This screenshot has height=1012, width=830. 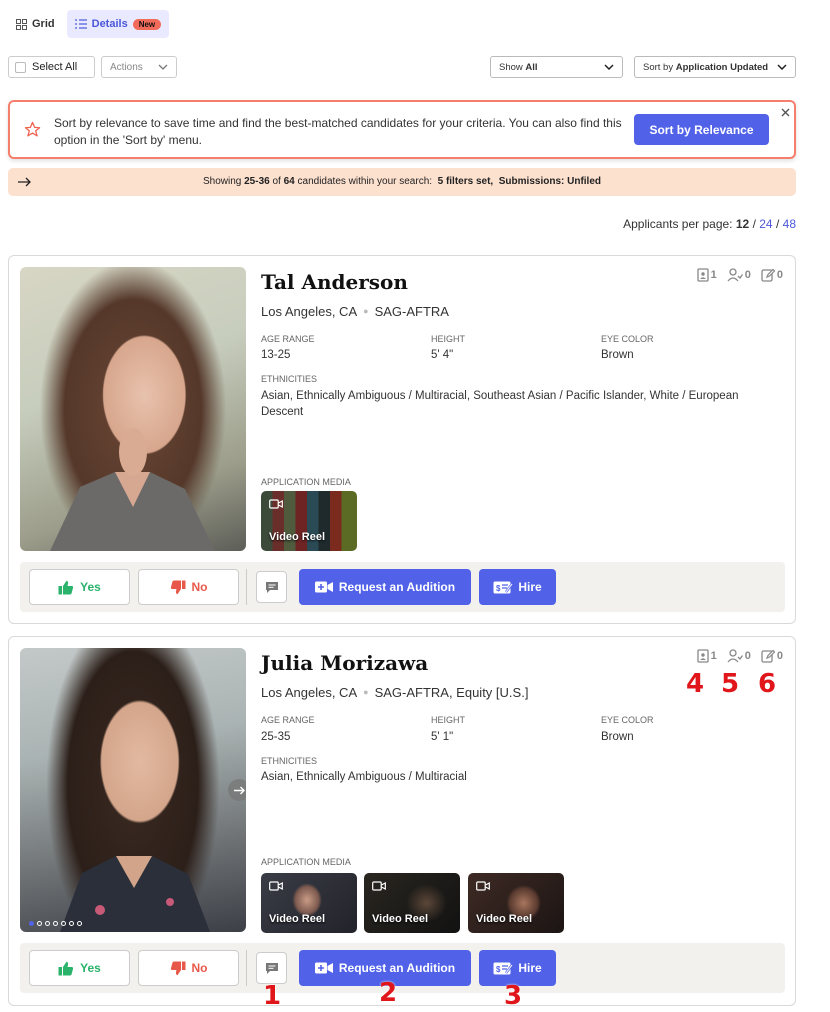 I want to click on per-page-option-24: 24, so click(x=765, y=224).